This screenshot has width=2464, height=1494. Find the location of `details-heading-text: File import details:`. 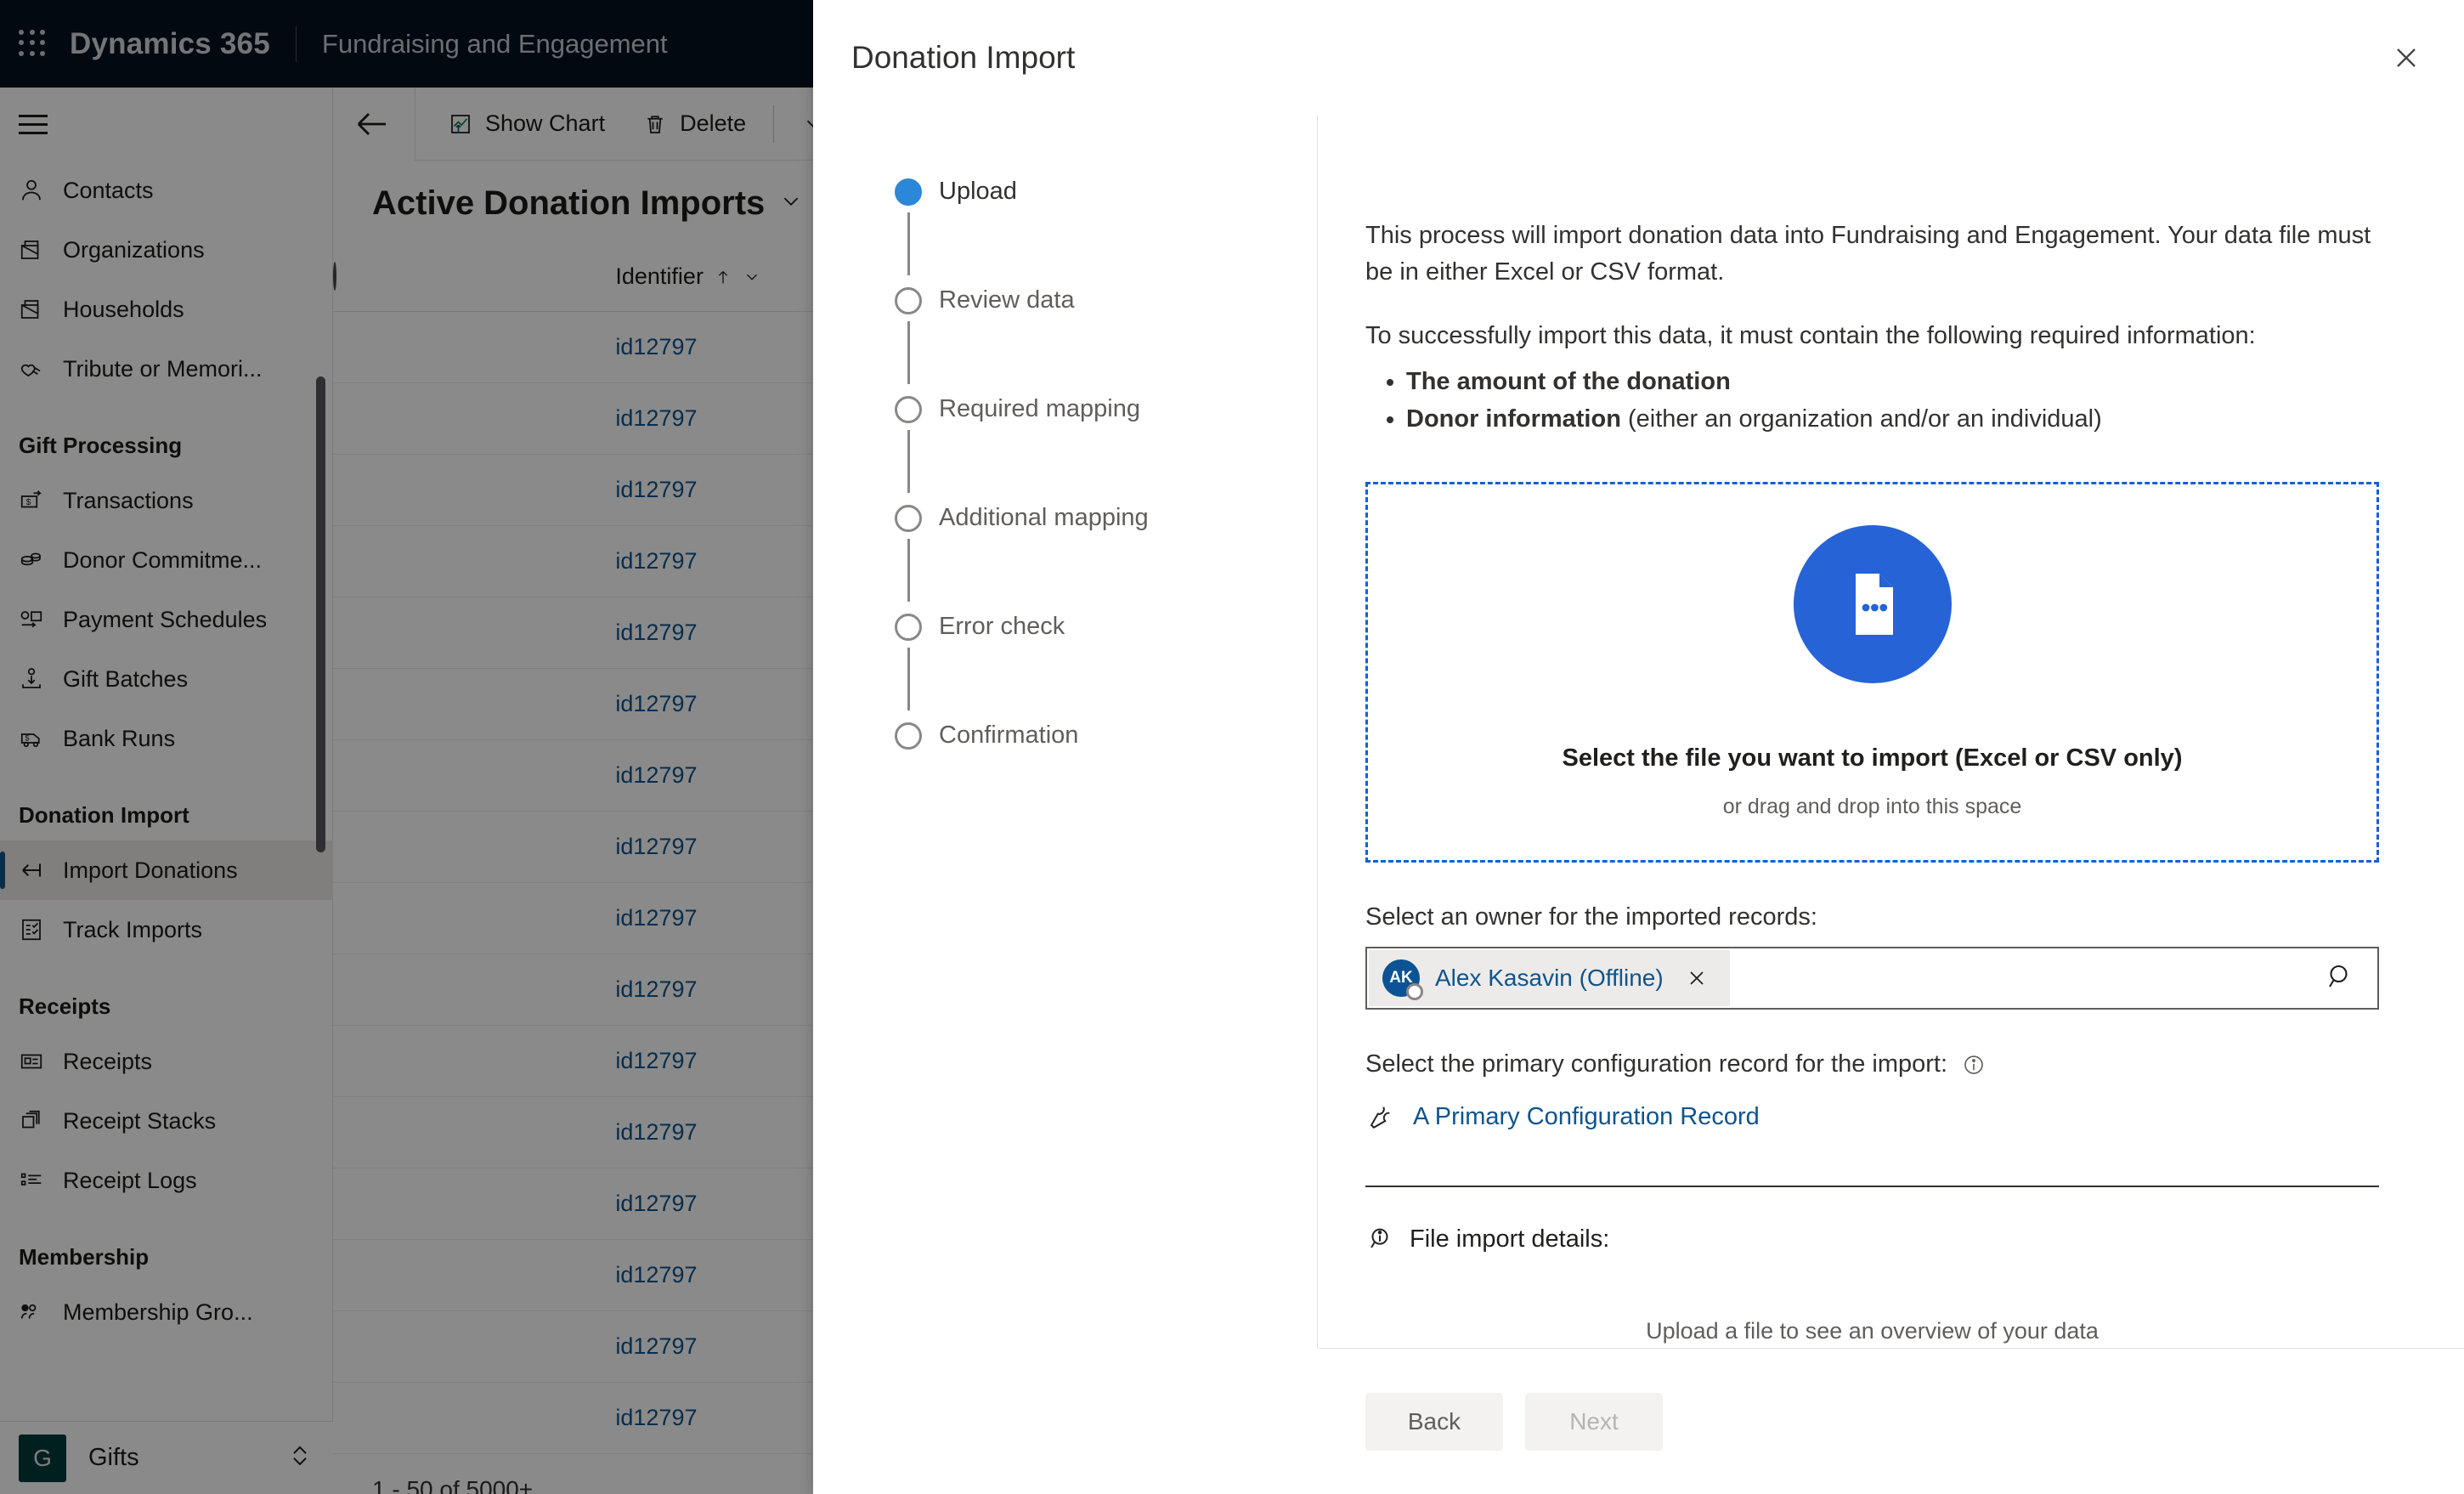

details-heading-text: File import details: is located at coordinates (1510, 1239).